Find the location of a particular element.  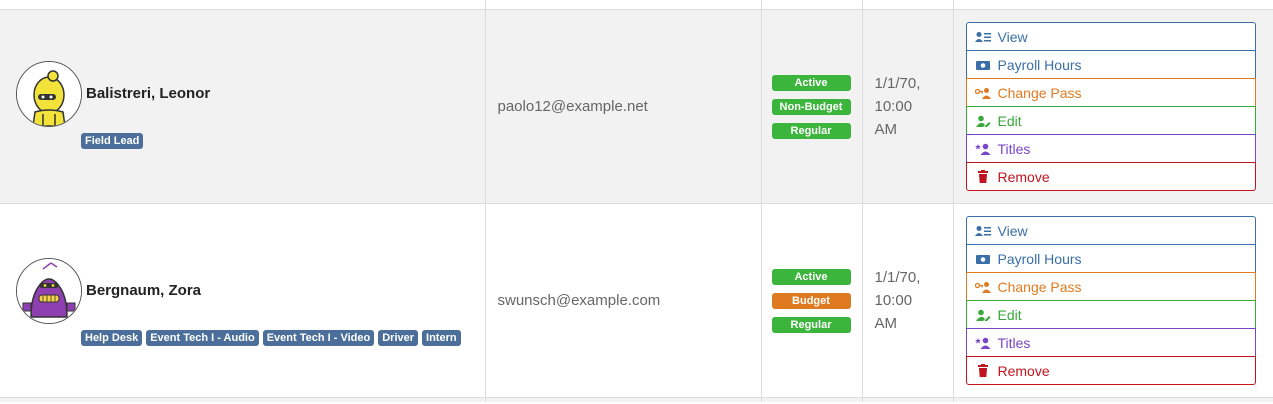

email-cell: paolo12@example.net is located at coordinates (623, 106).